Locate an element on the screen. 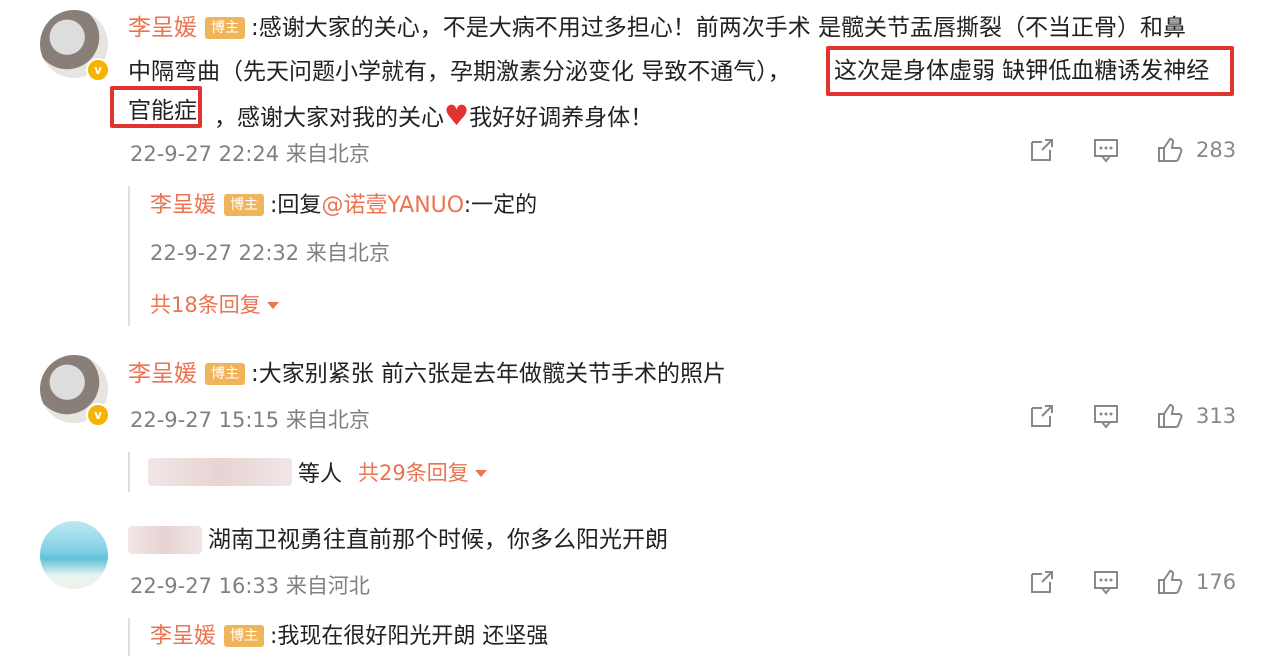 This screenshot has height=657, width=1282. comment-text-line-3-end: 我好好调养身体！ is located at coordinates (561, 118).